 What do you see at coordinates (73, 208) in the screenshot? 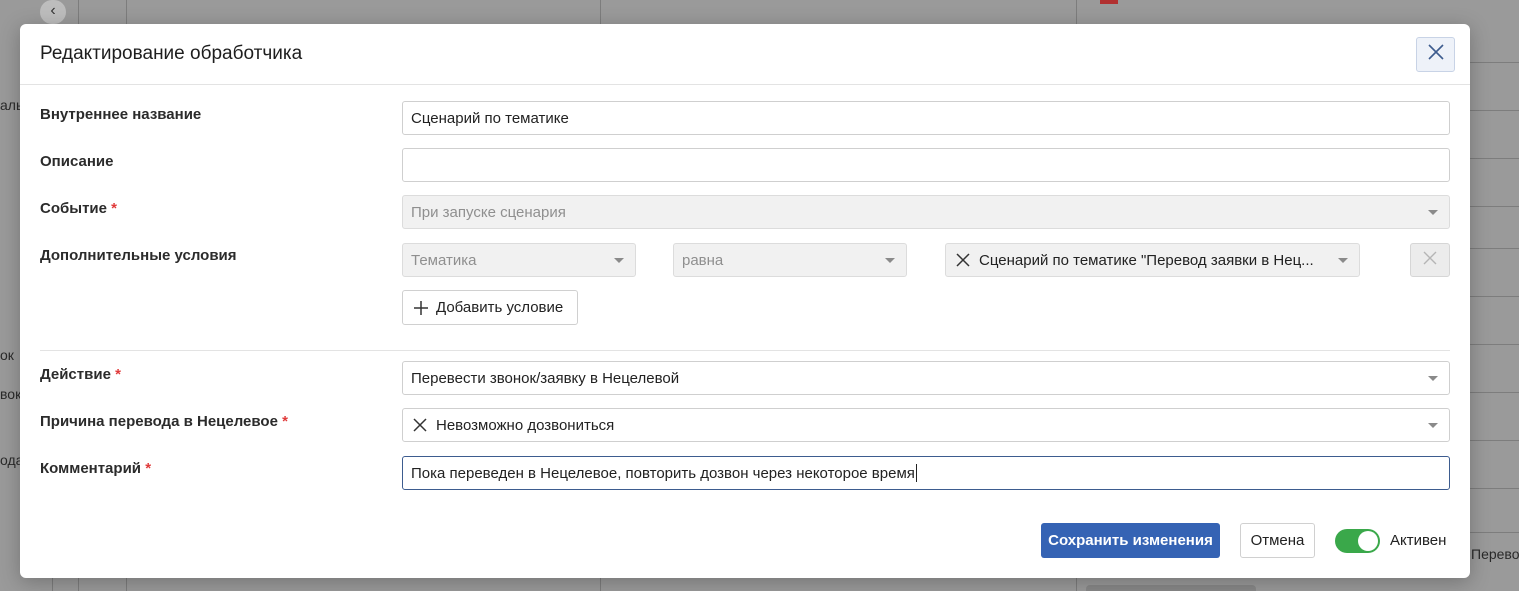
I see `label-text: Событие` at bounding box center [73, 208].